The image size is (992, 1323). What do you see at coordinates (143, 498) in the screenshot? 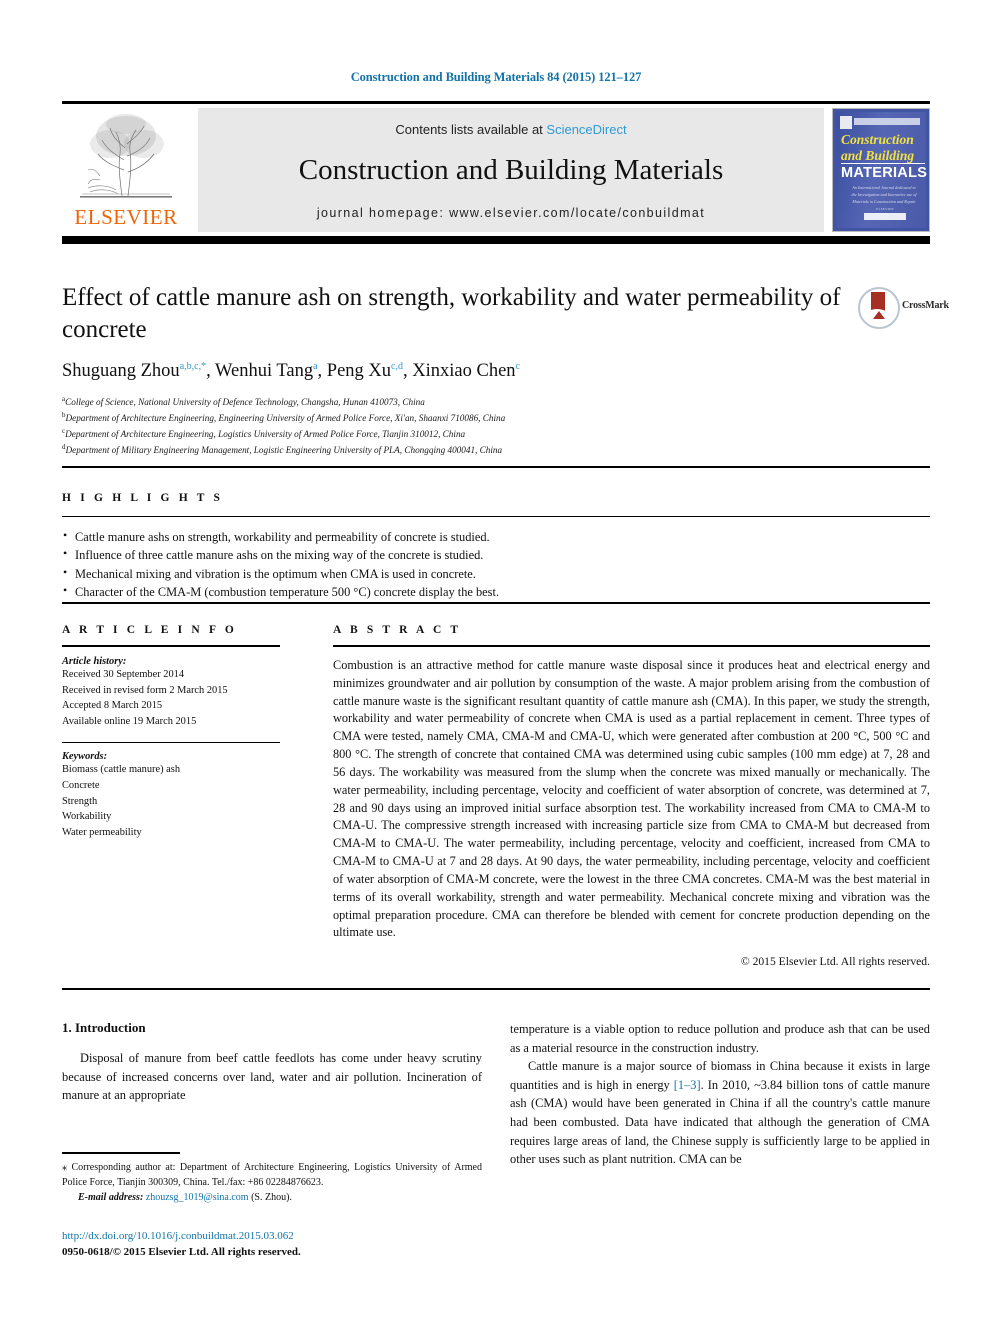
I see `highlights-label: H I G H L I G H T S` at bounding box center [143, 498].